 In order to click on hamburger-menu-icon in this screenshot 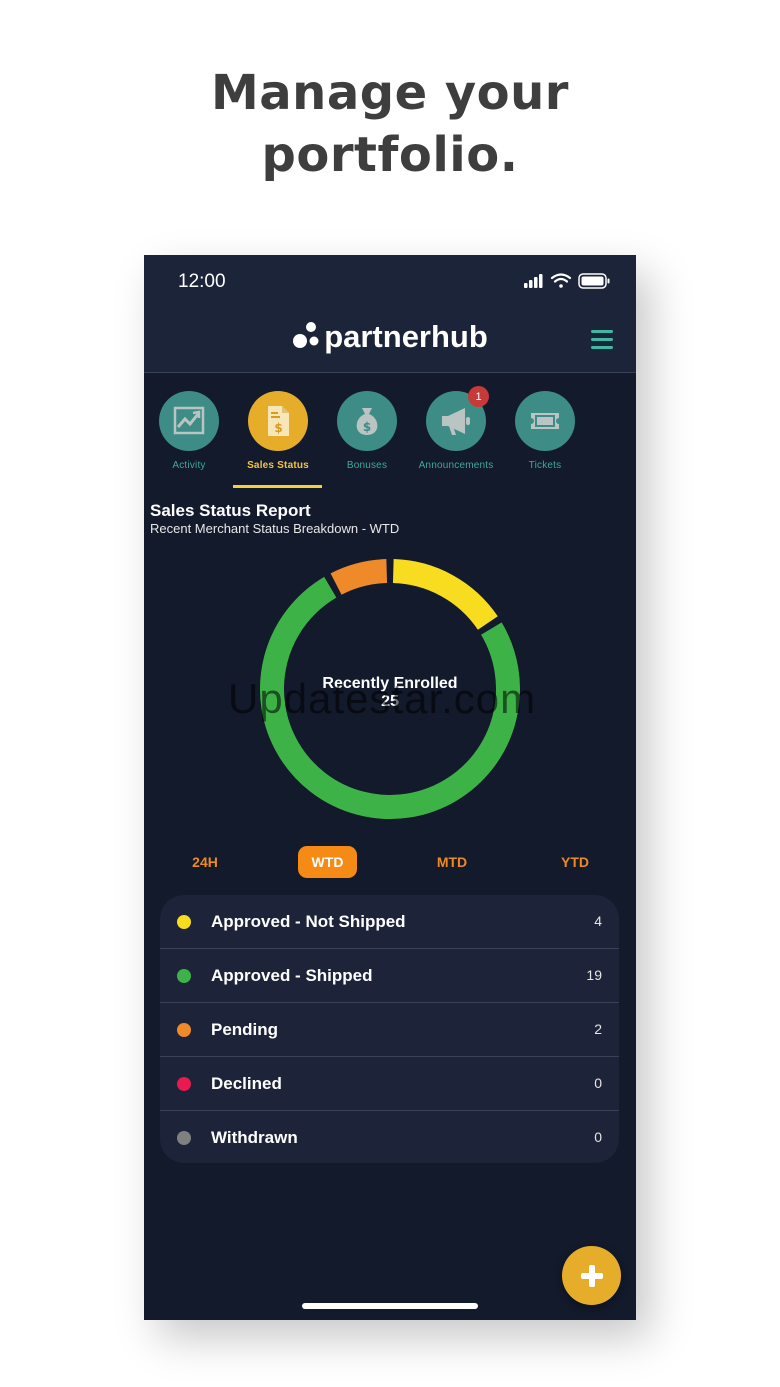, I will do `click(602, 339)`.